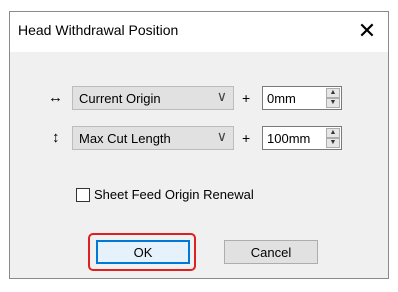  I want to click on x-offset-stepper: 0mm ▲ ▼, so click(302, 98).